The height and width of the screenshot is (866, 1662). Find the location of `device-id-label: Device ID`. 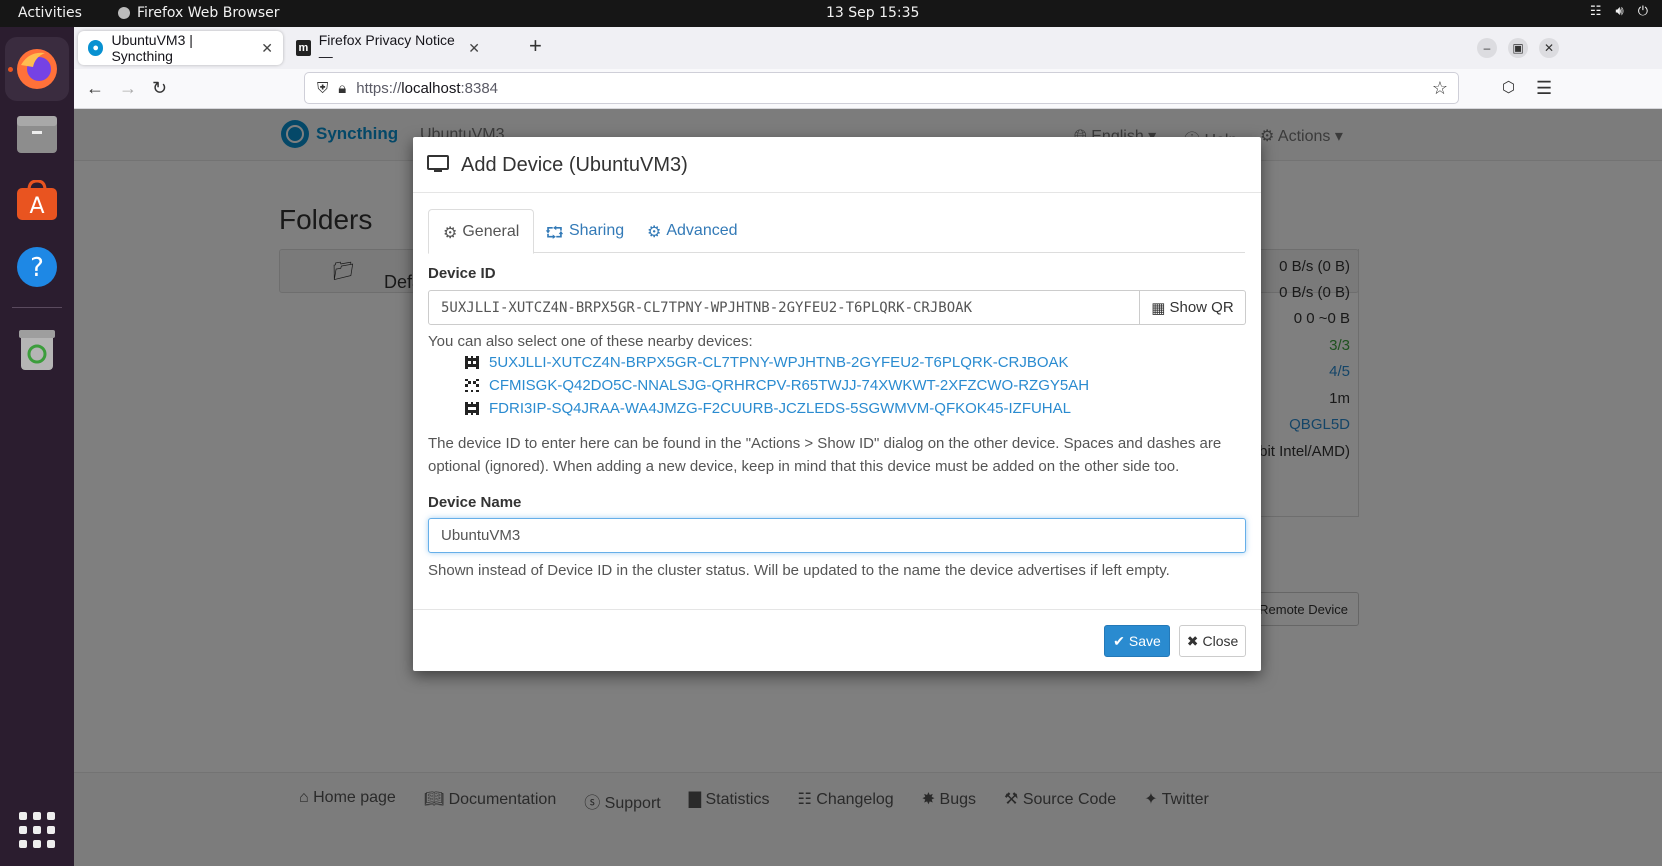

device-id-label: Device ID is located at coordinates (462, 273).